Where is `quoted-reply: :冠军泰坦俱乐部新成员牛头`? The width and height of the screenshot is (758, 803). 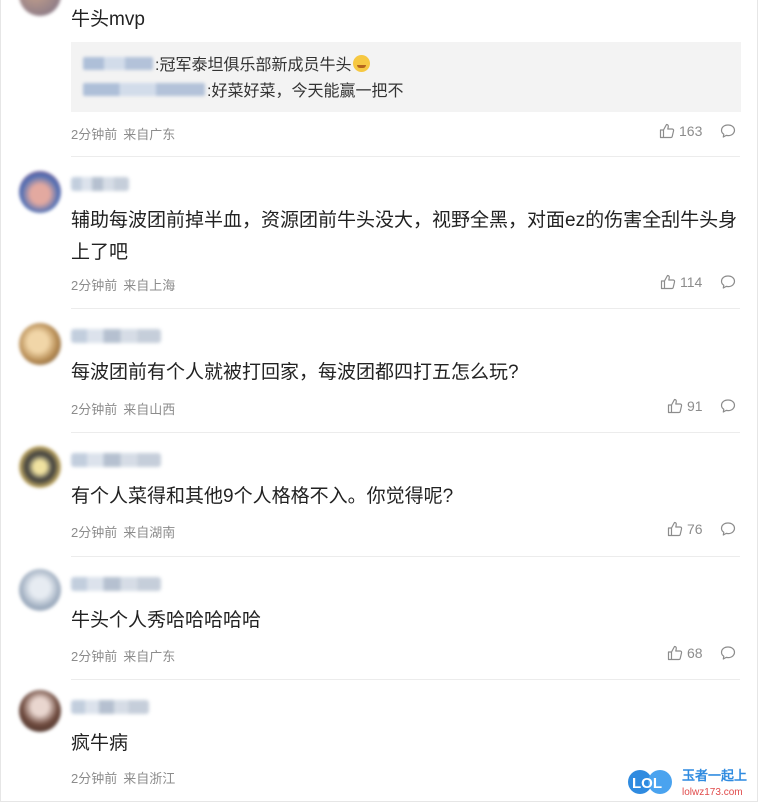
quoted-reply: :冠军泰坦俱乐部新成员牛头 is located at coordinates (227, 63).